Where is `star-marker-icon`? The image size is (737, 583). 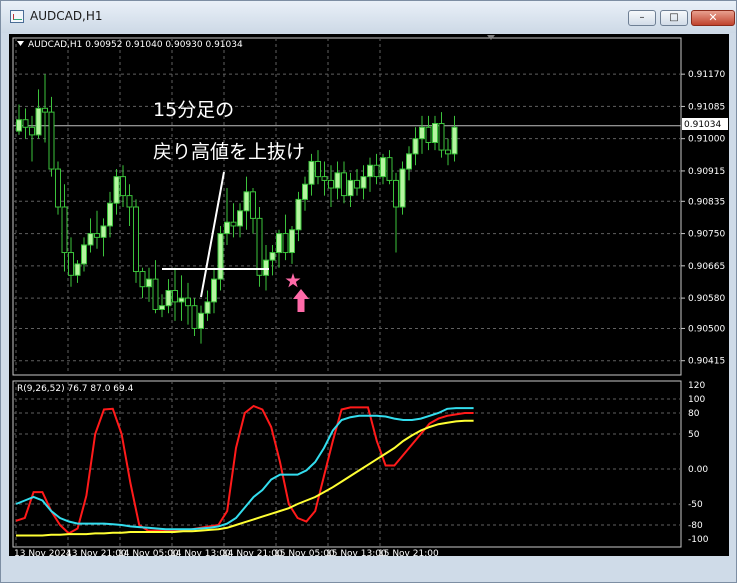 star-marker-icon is located at coordinates (293, 280).